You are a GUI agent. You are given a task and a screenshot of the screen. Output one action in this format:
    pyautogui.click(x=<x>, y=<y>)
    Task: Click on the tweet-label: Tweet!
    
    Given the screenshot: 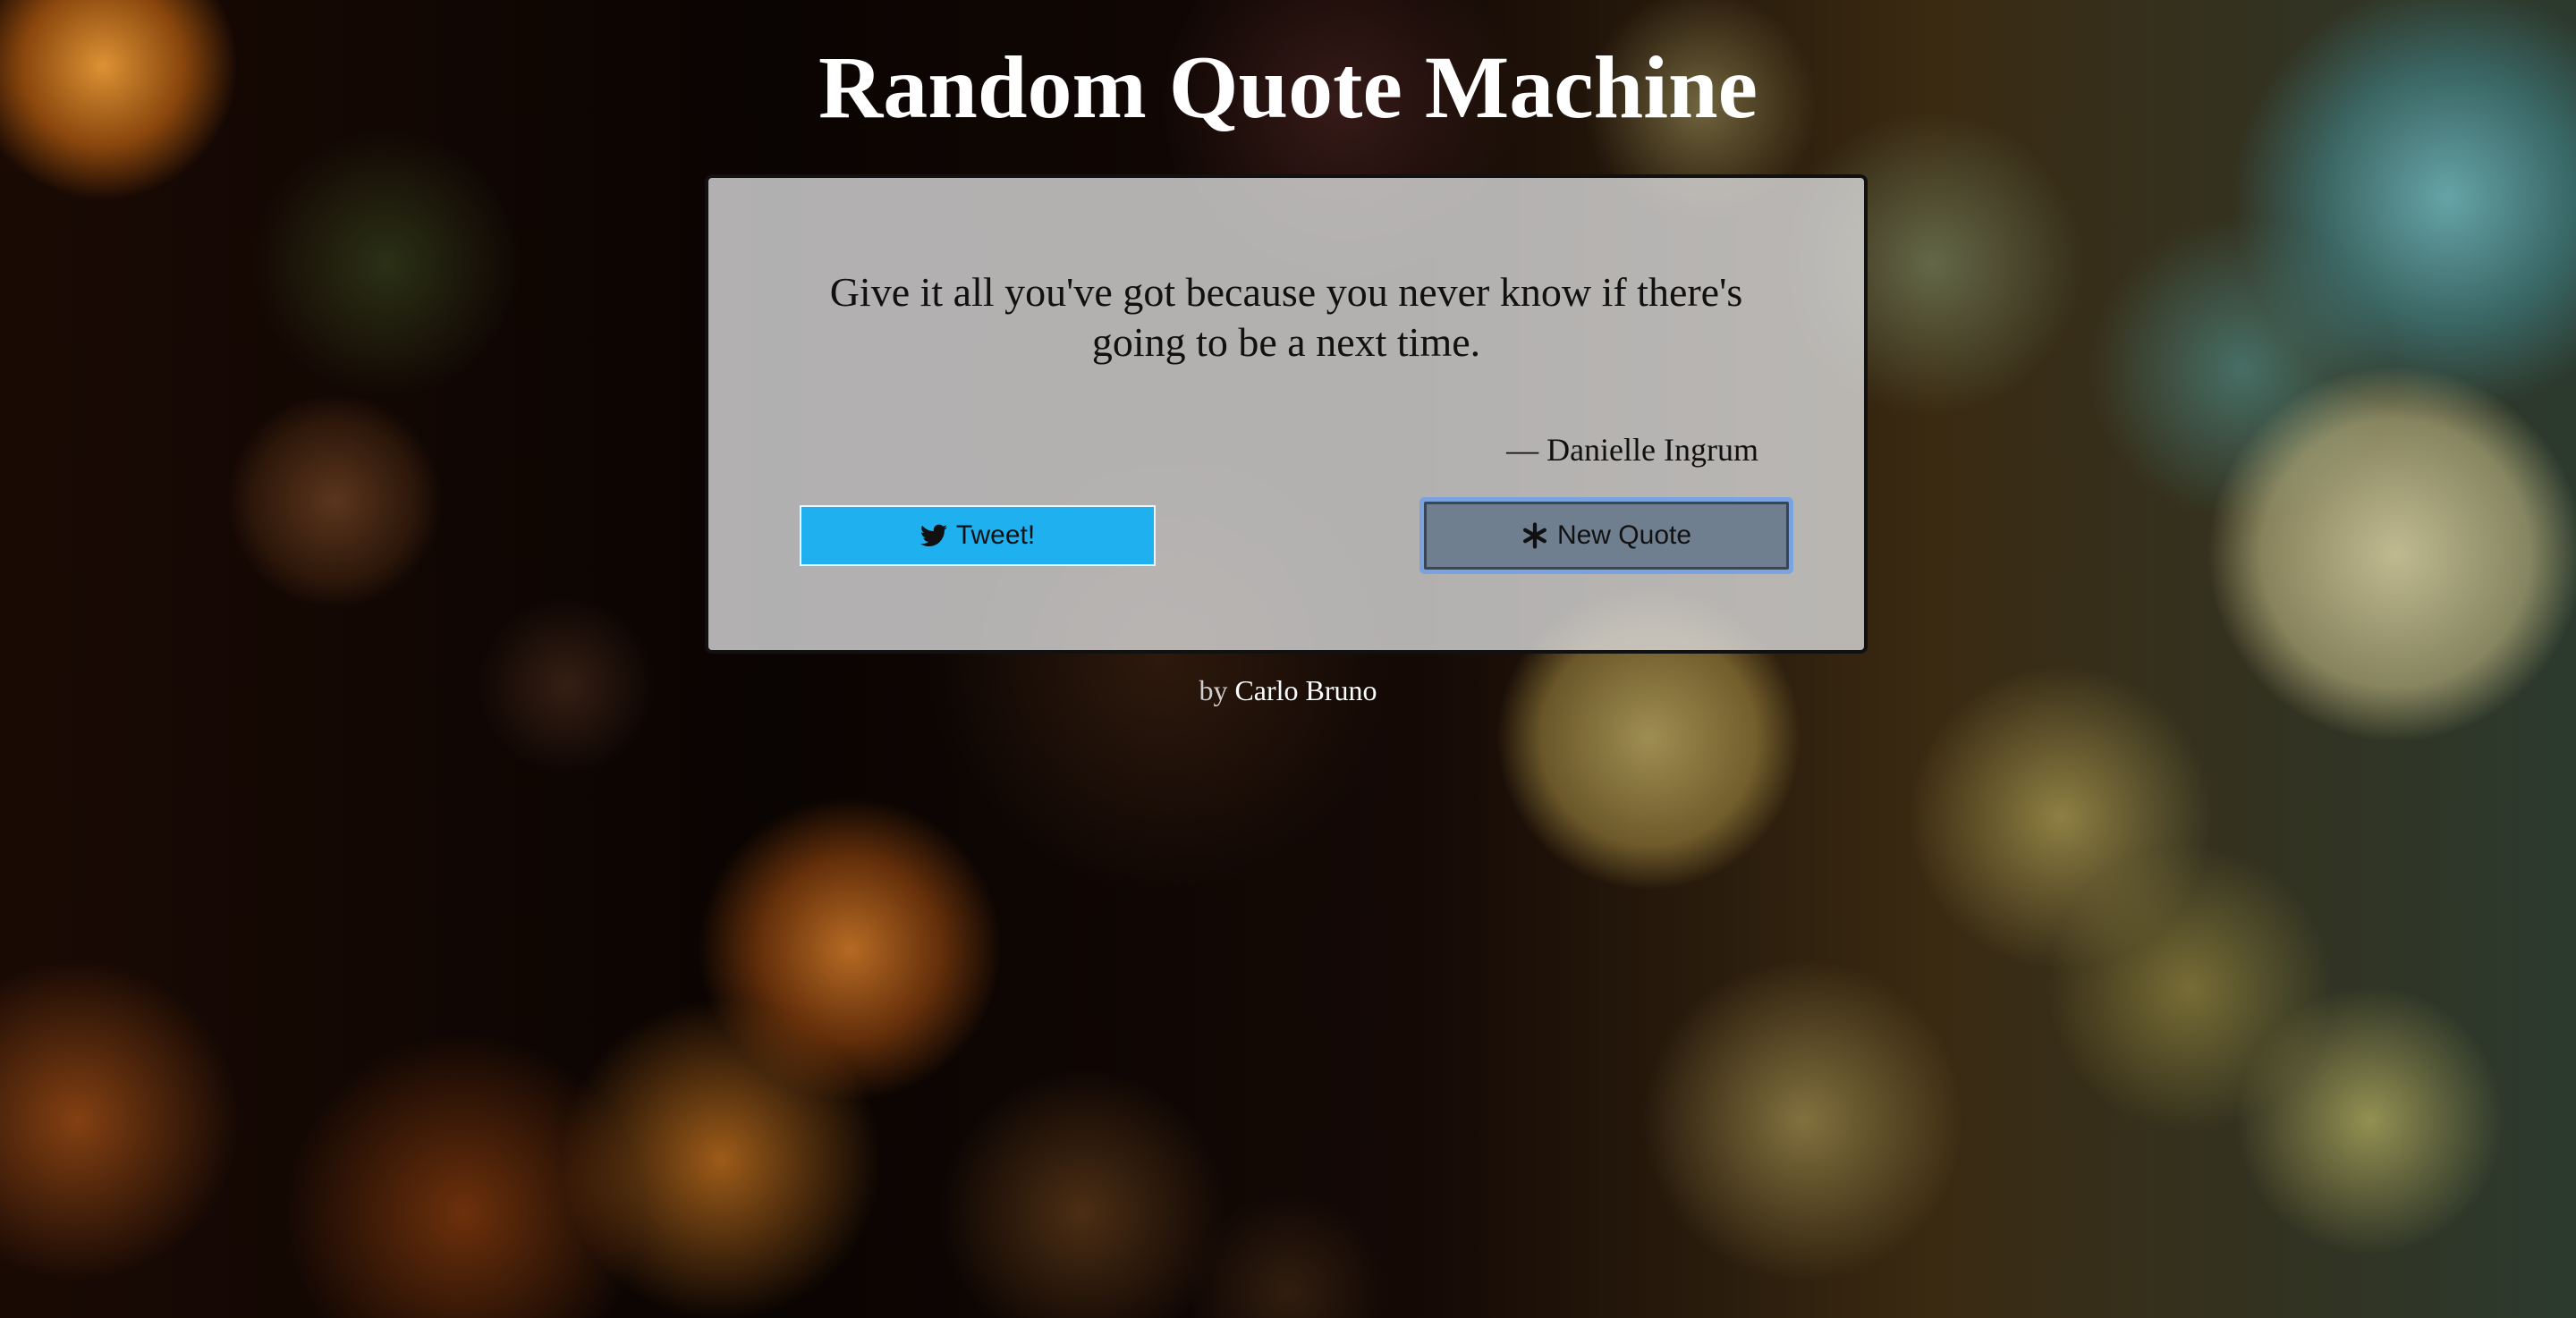 What is the action you would take?
    pyautogui.click(x=995, y=535)
    